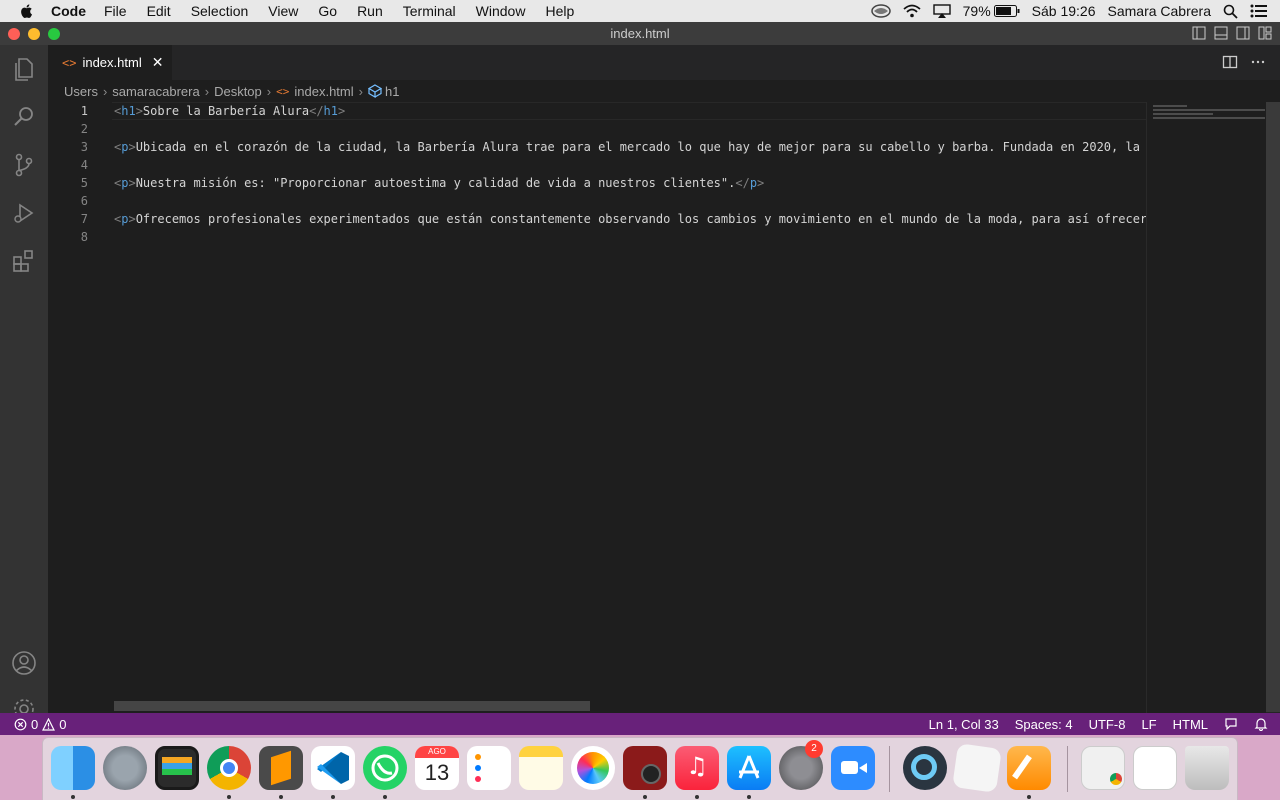 Image resolution: width=1280 pixels, height=800 pixels. Describe the element at coordinates (501, 11) in the screenshot. I see `menu-window: Window` at that location.